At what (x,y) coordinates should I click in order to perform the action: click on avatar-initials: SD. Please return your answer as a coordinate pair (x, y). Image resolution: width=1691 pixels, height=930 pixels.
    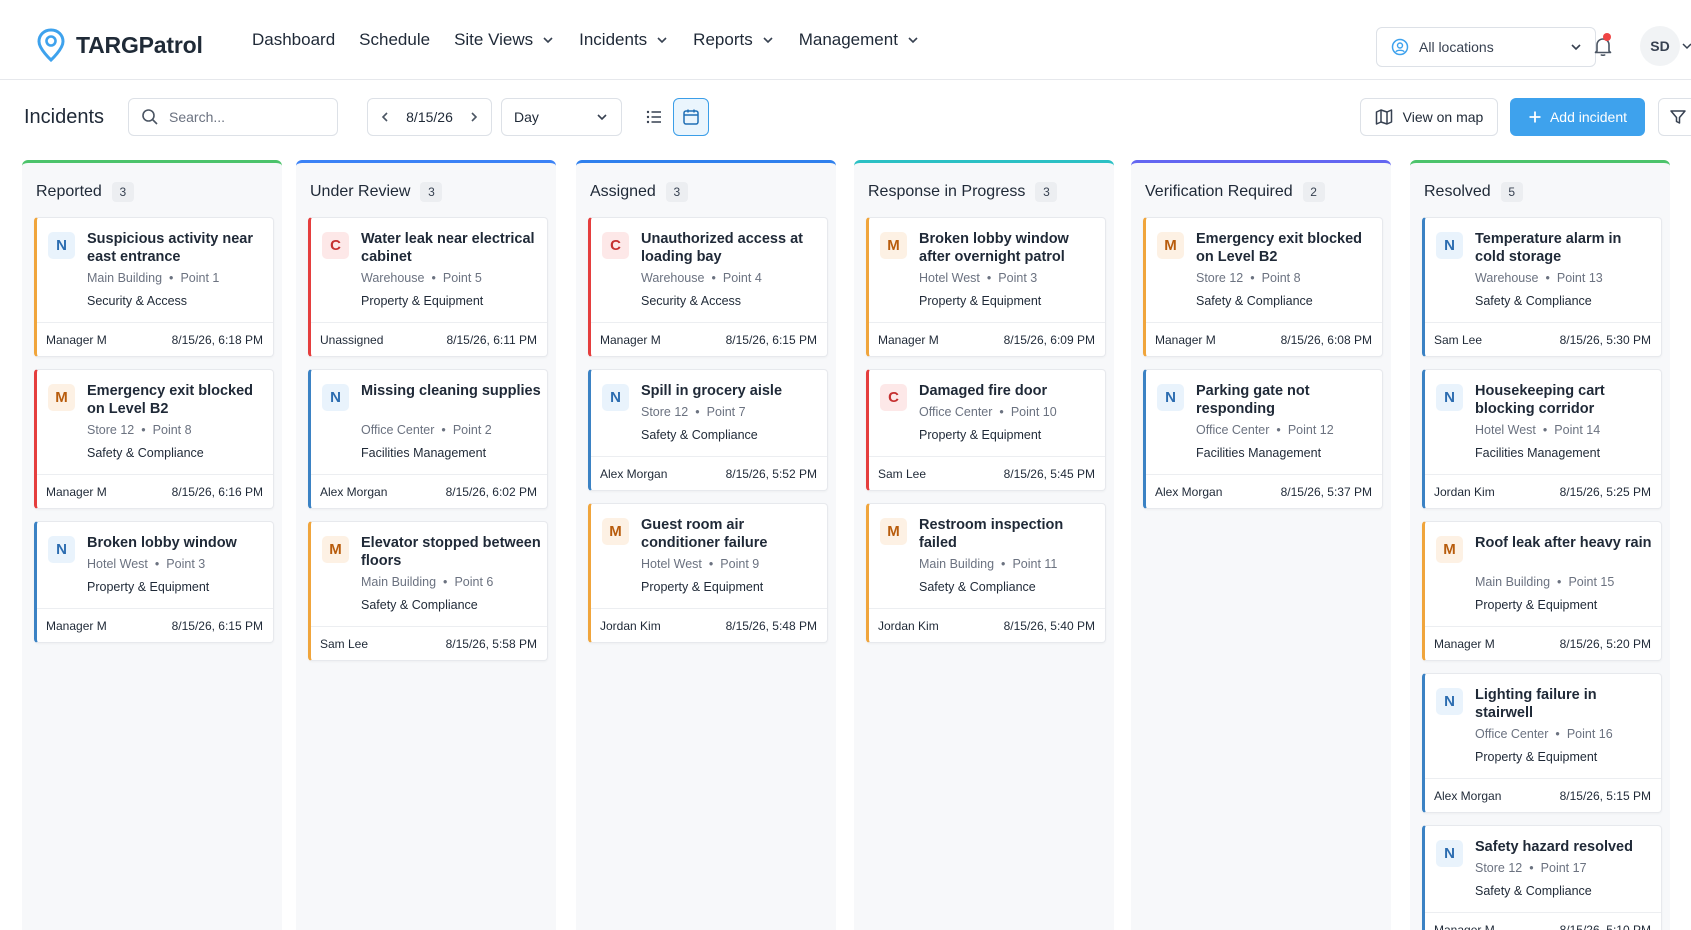
    Looking at the image, I should click on (1660, 46).